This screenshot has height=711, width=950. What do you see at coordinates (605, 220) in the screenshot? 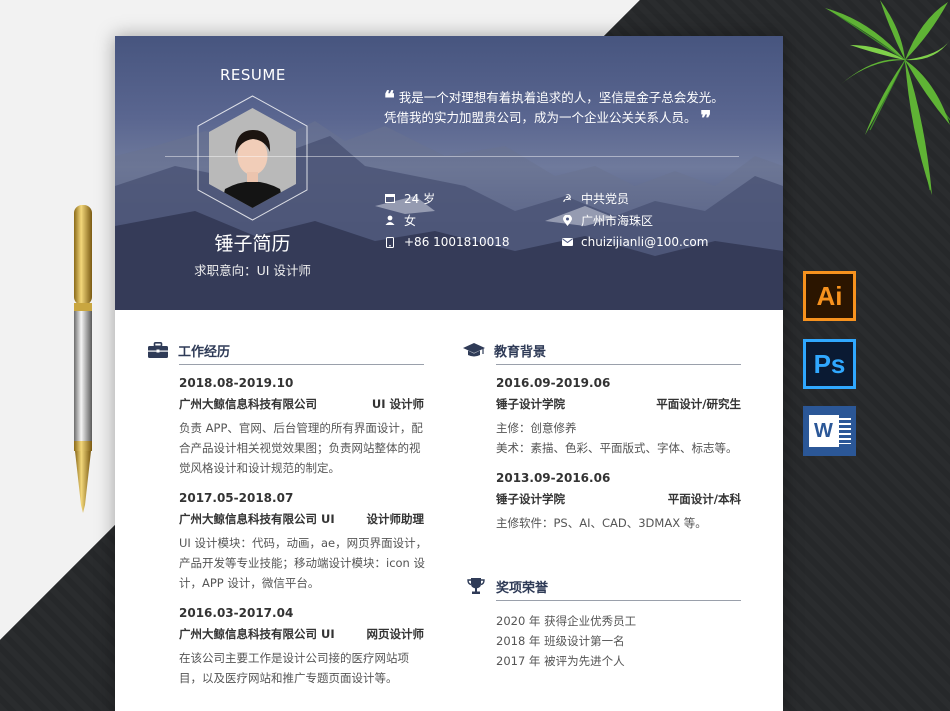
I see `info-location: 广州市海珠区` at bounding box center [605, 220].